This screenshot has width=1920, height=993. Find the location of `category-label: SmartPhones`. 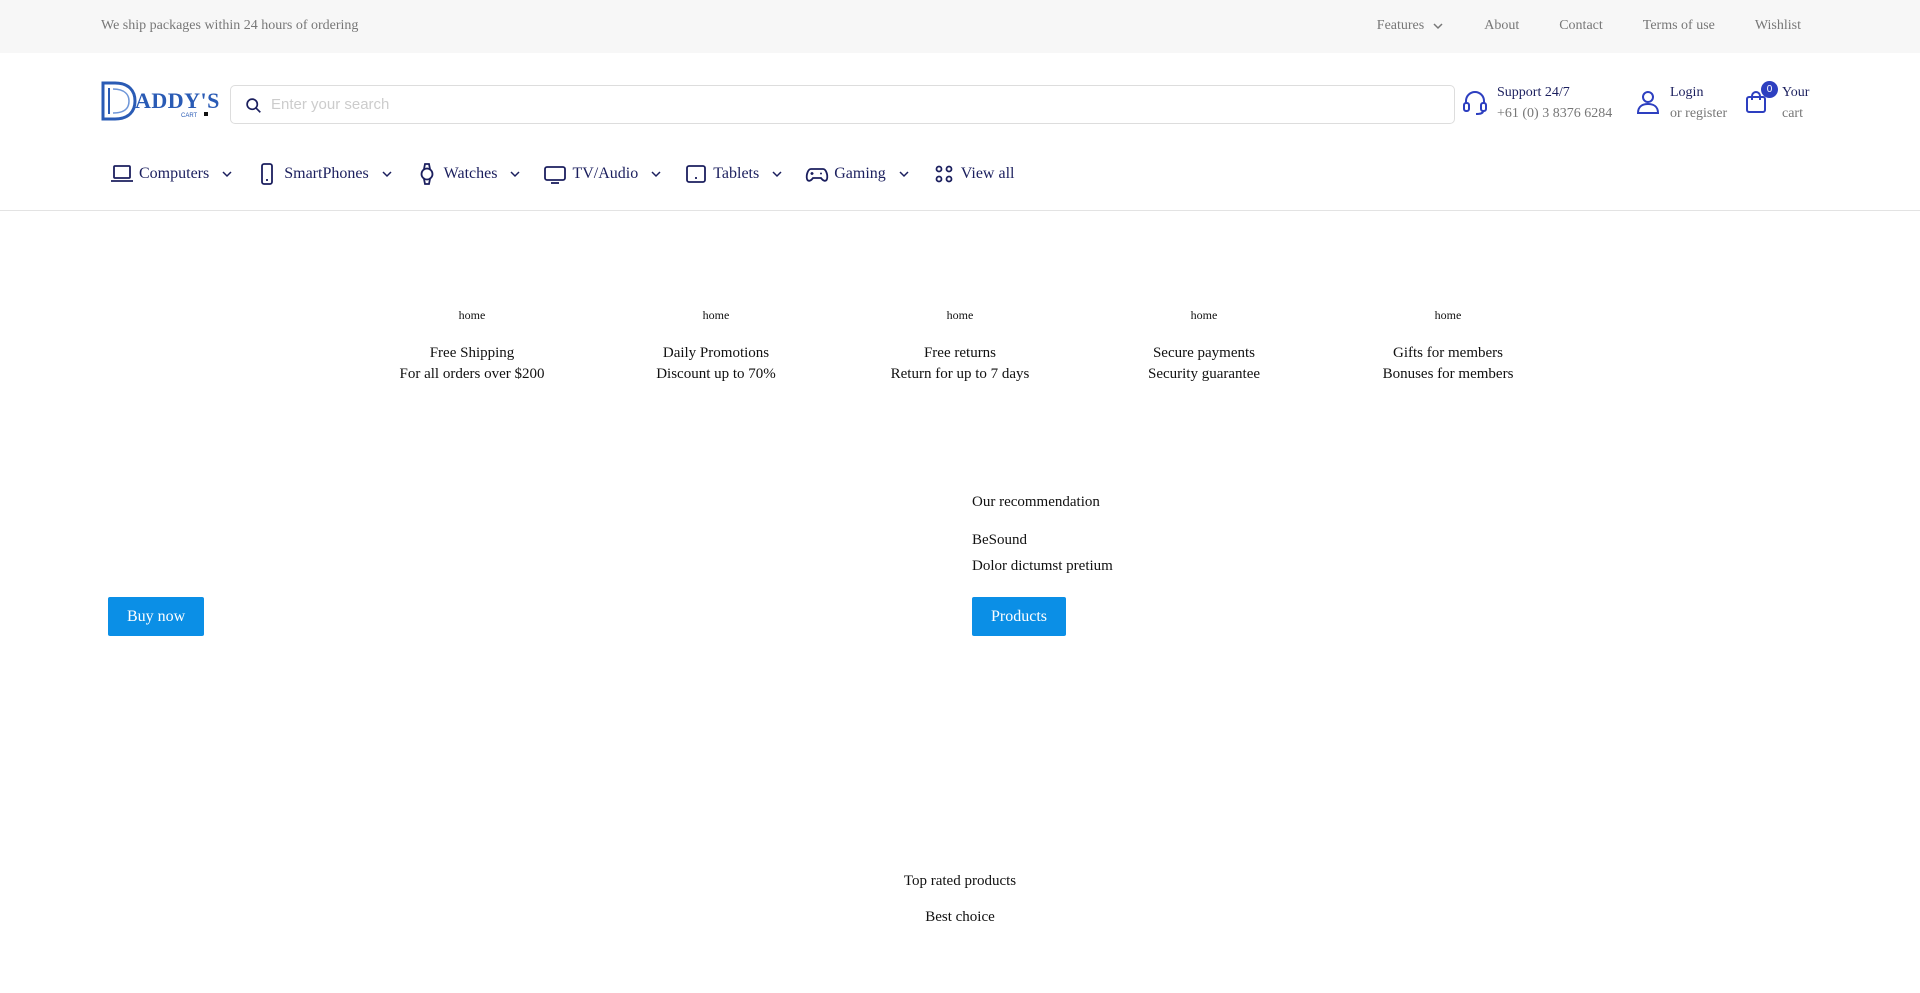

category-label: SmartPhones is located at coordinates (326, 173).